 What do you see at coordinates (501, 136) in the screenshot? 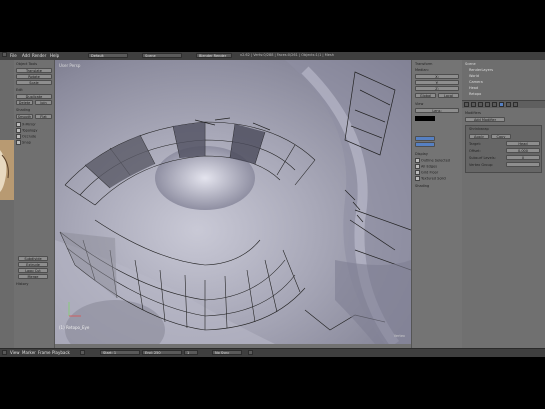
I see `copy-button: Copy` at bounding box center [501, 136].